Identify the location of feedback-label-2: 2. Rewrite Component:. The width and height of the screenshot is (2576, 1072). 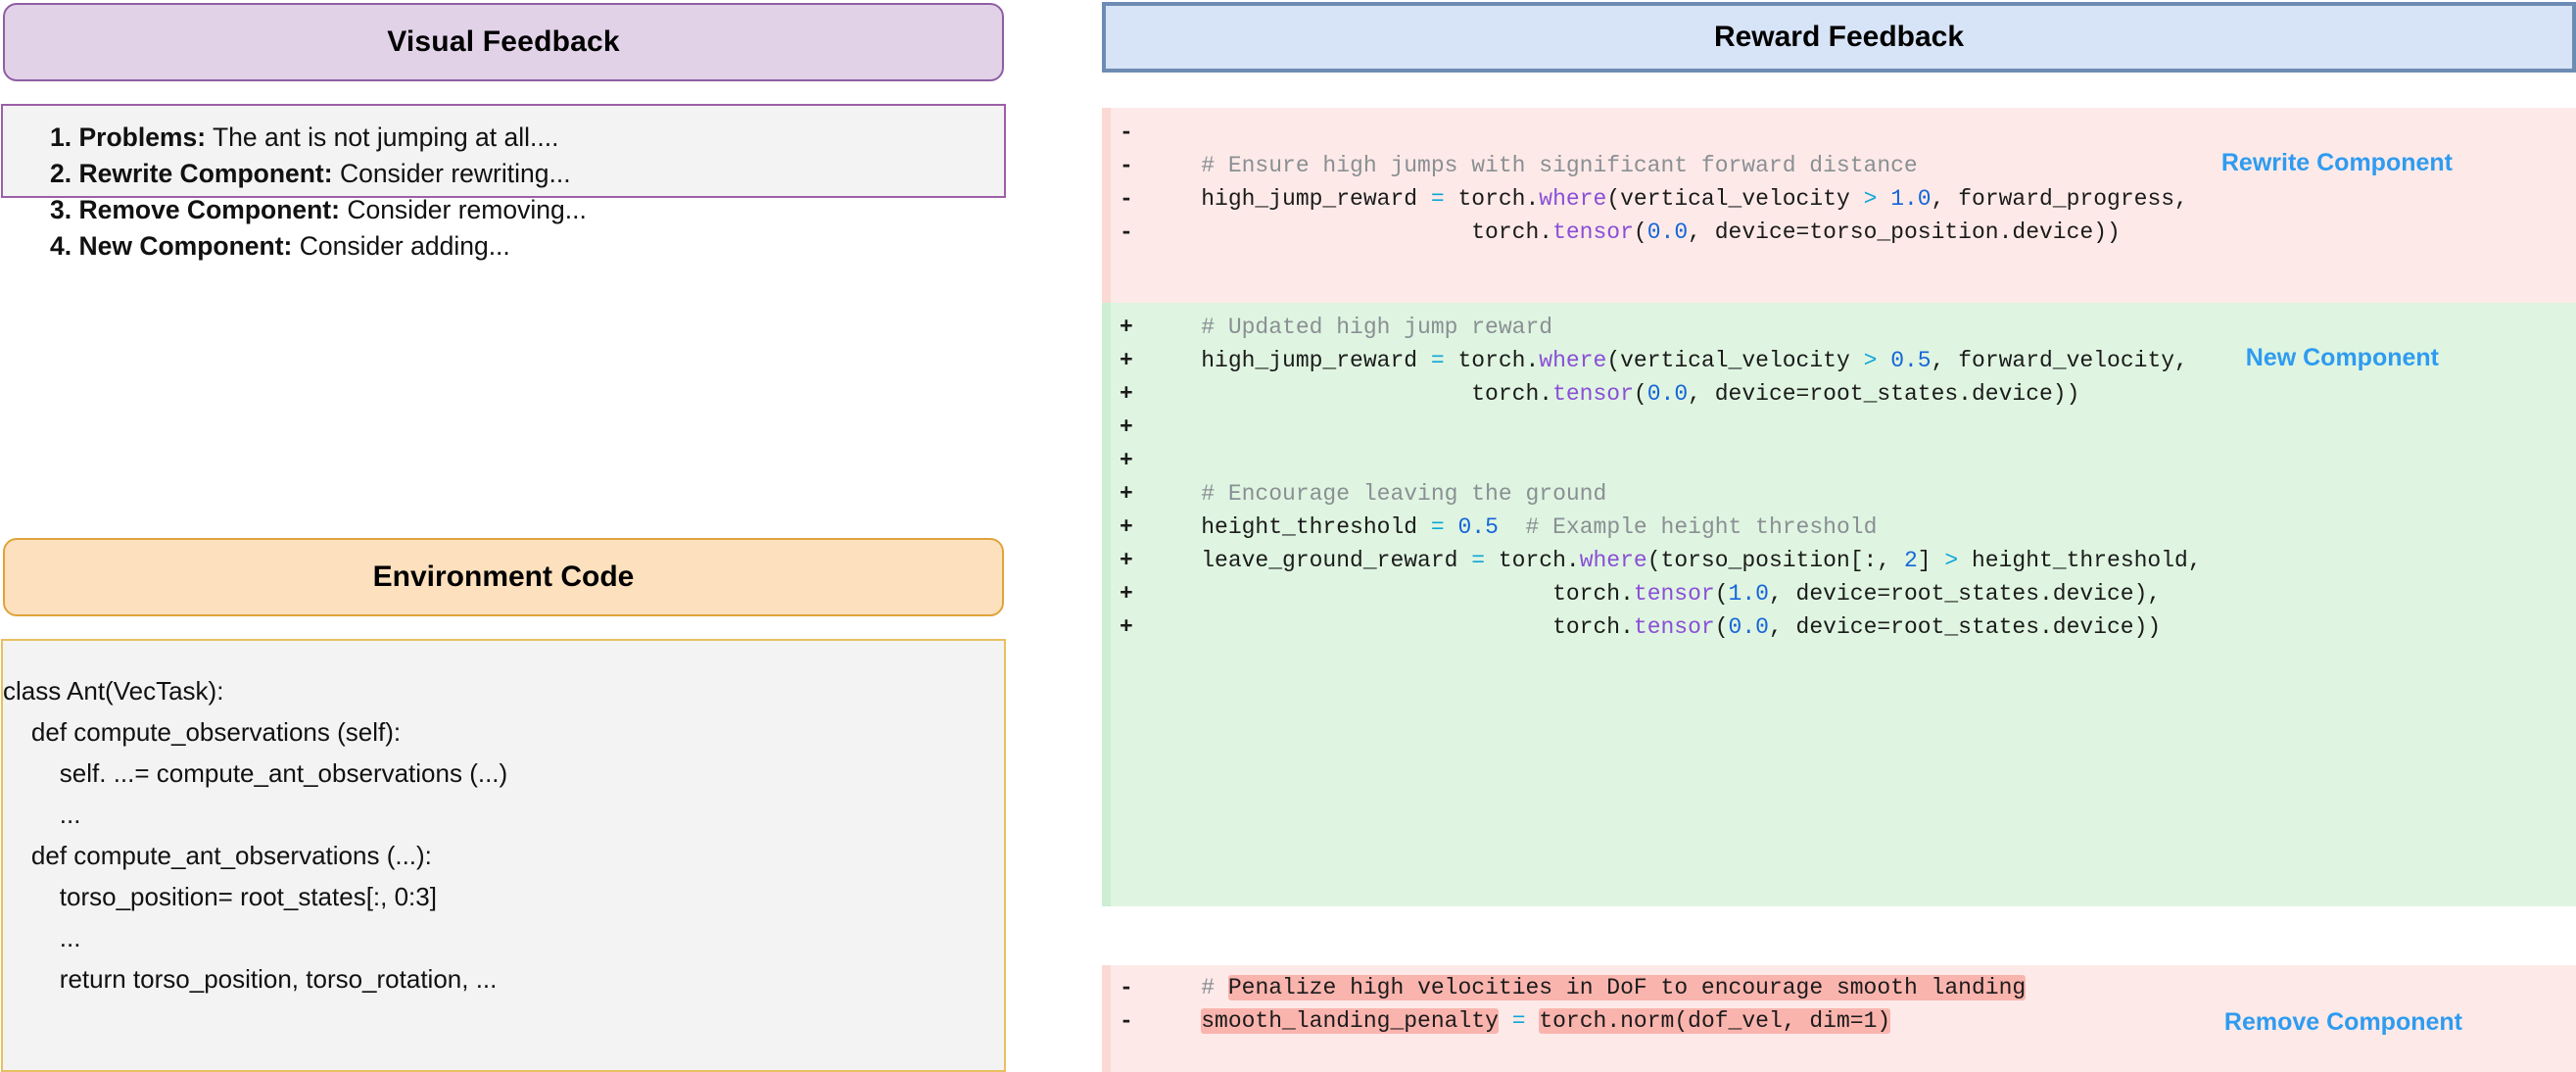
(192, 173).